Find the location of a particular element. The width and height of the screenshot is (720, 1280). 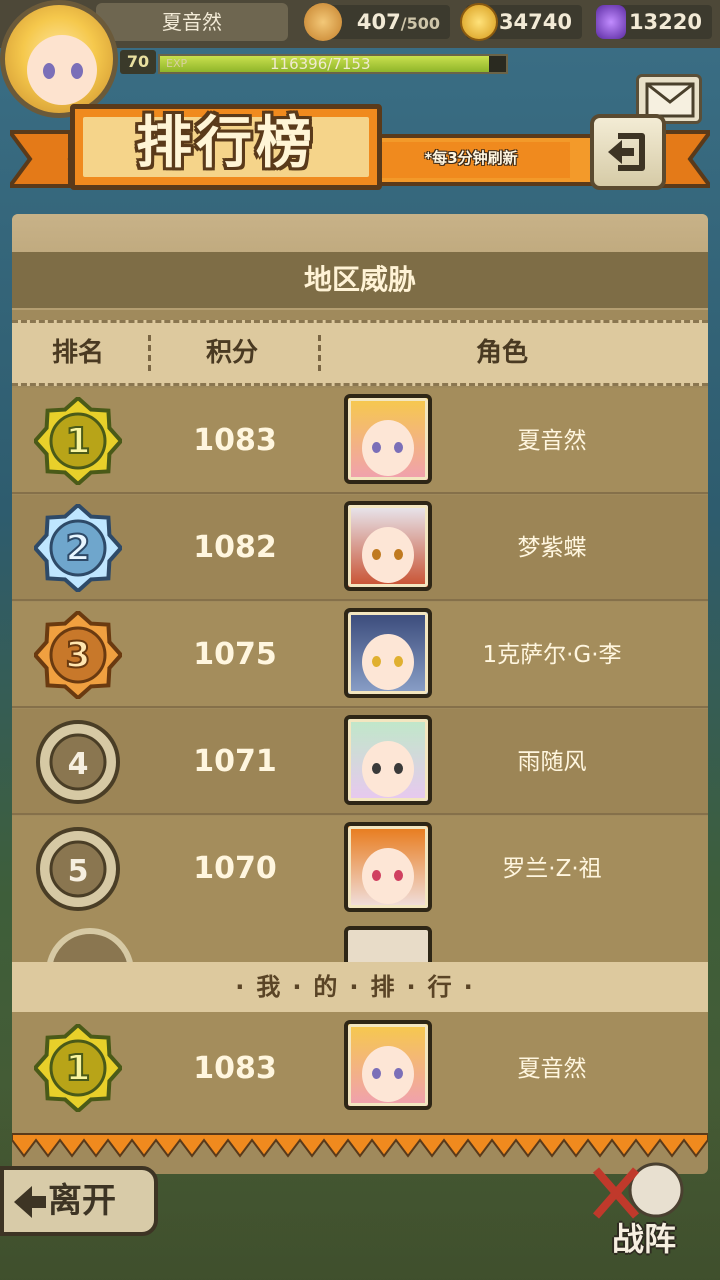

character-name: 罗兰·Z·祖 is located at coordinates (552, 869).